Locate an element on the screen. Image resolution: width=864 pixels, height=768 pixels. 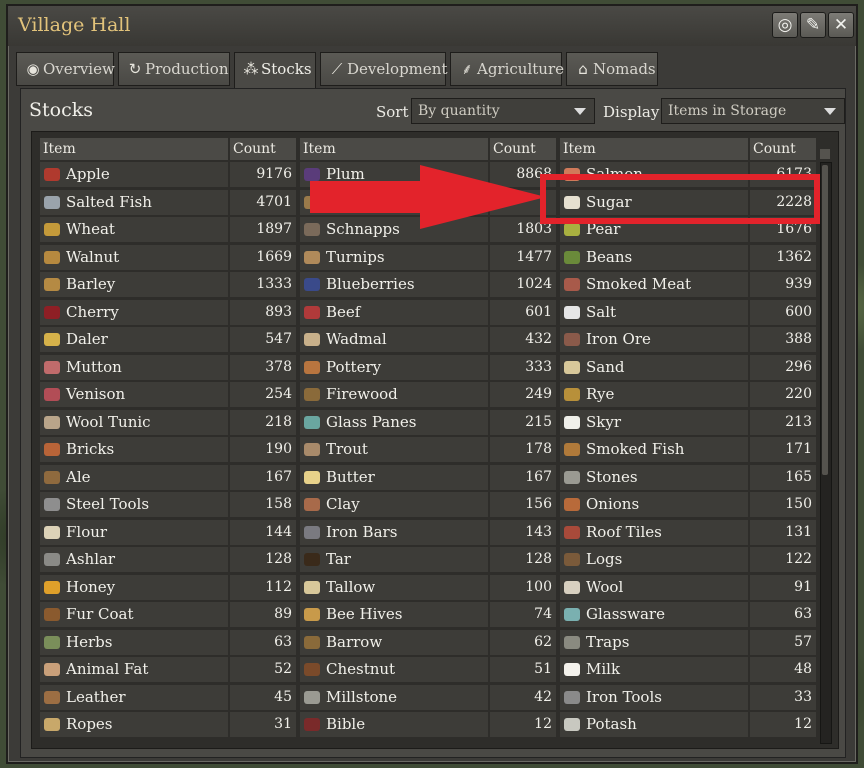
table-row: Herbs 63 is located at coordinates (168, 642).